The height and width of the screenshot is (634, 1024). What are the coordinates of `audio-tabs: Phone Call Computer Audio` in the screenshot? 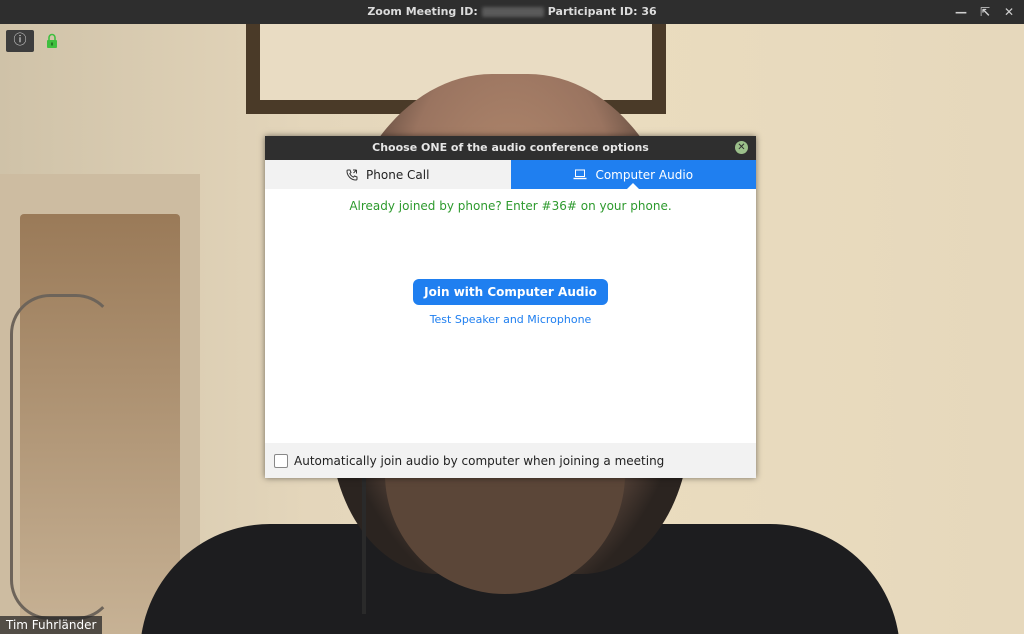 It's located at (510, 174).